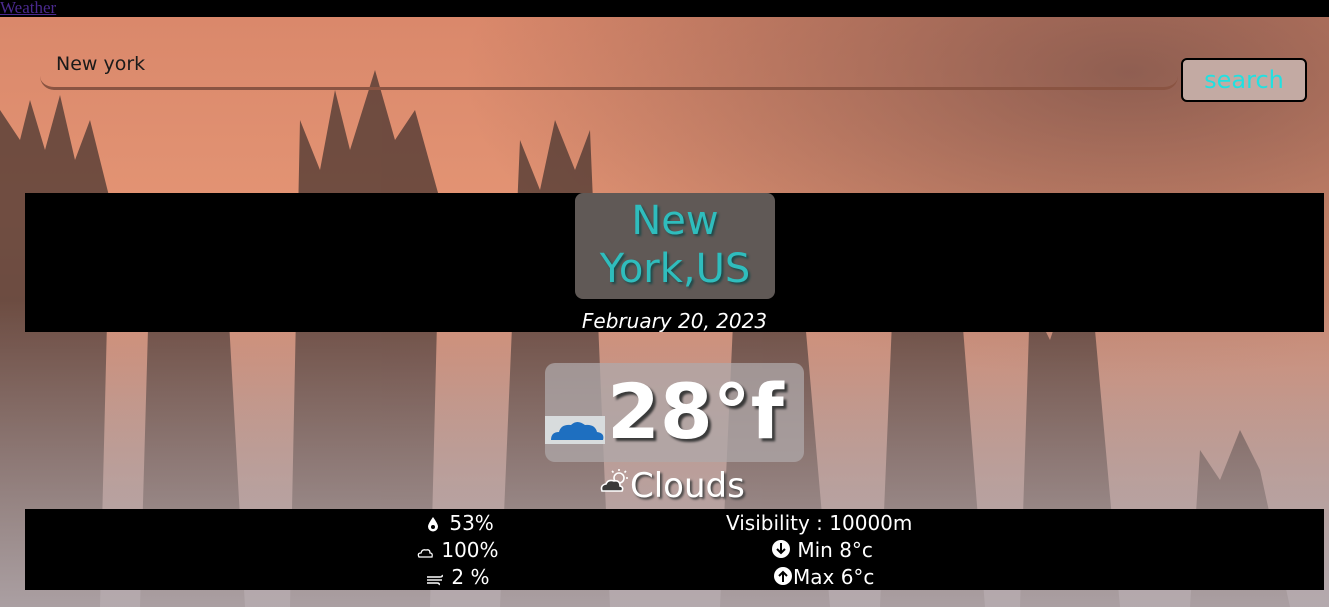 The width and height of the screenshot is (1329, 607). I want to click on weather-condition: Clouds, so click(671, 487).